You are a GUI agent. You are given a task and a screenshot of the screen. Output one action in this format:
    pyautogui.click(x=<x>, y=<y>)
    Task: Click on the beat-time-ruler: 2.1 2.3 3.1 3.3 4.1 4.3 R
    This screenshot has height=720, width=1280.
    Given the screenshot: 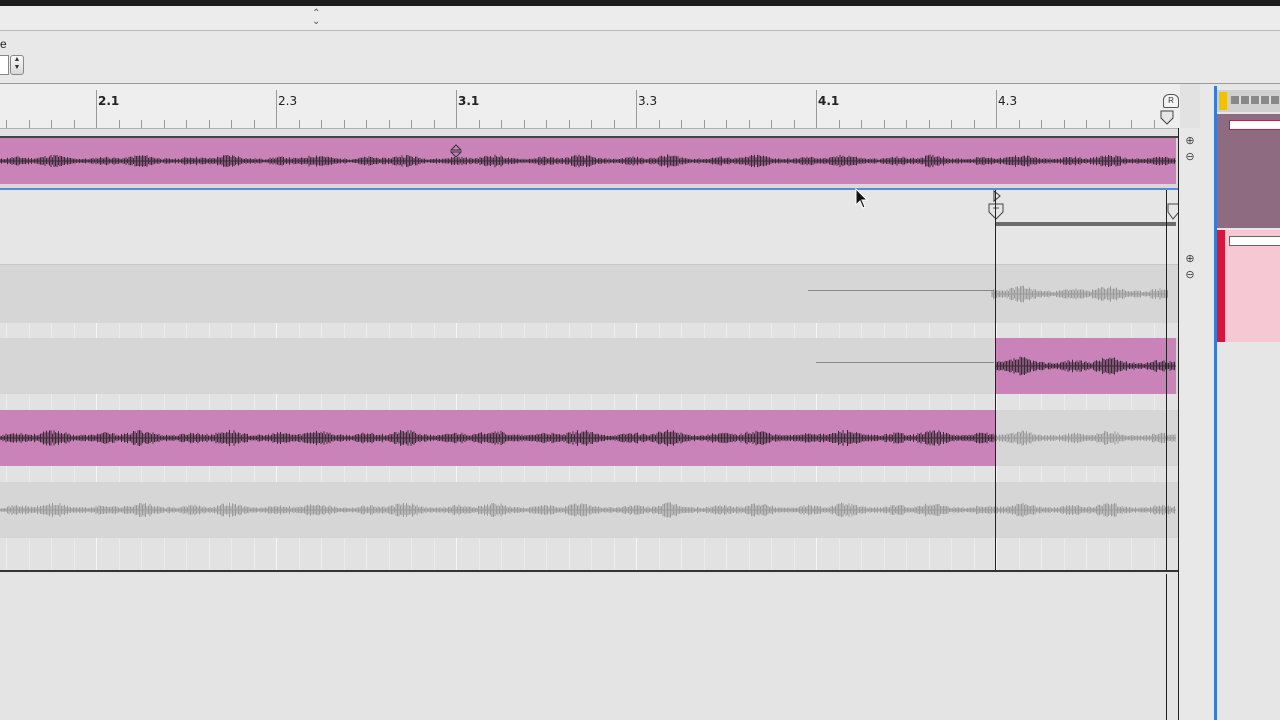 What is the action you would take?
    pyautogui.click(x=590, y=106)
    